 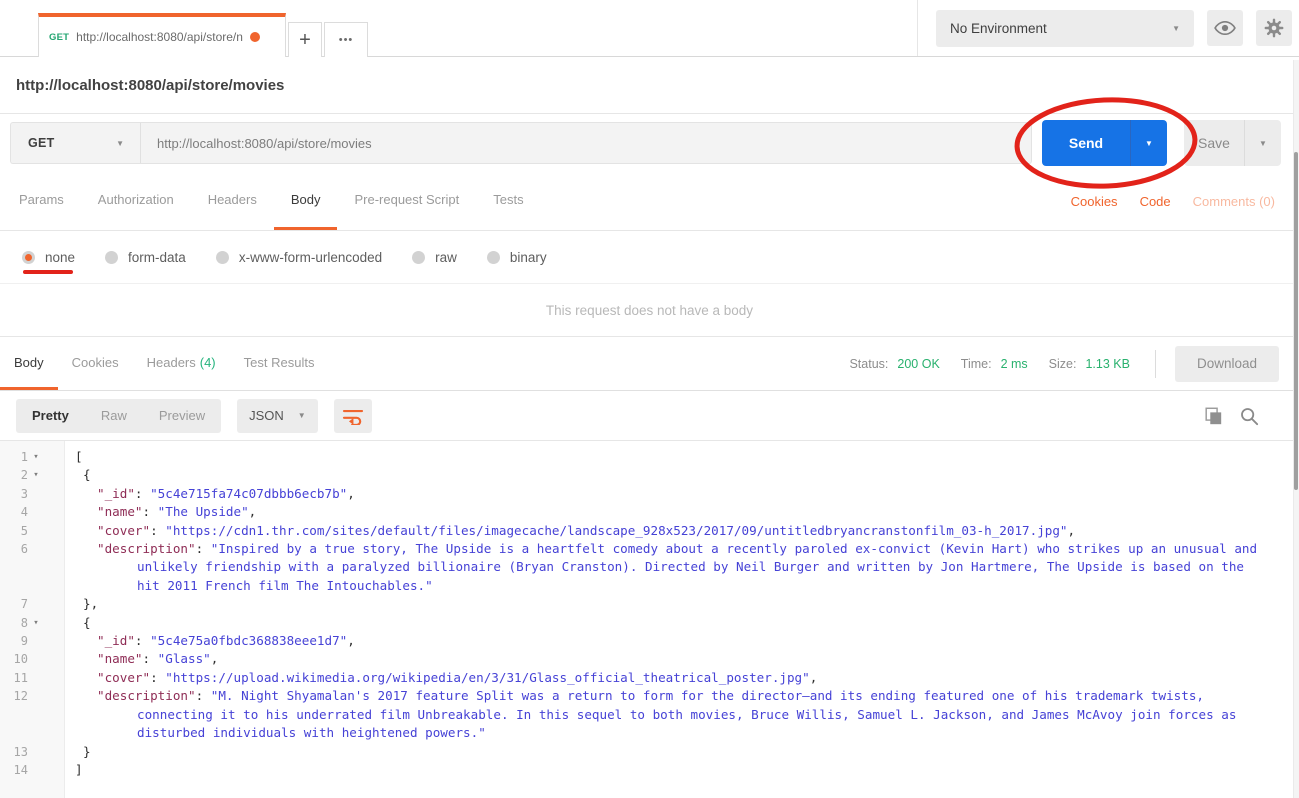 What do you see at coordinates (1296, 321) in the screenshot?
I see `scrollbar-thumb` at bounding box center [1296, 321].